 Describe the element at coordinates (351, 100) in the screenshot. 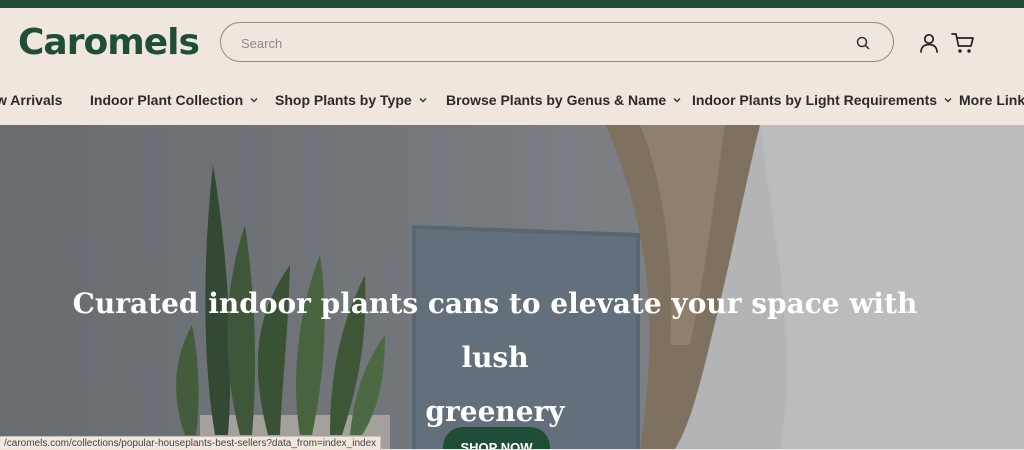

I see `nav-item-shop-plants-by-type: Shop Plants by Type` at that location.